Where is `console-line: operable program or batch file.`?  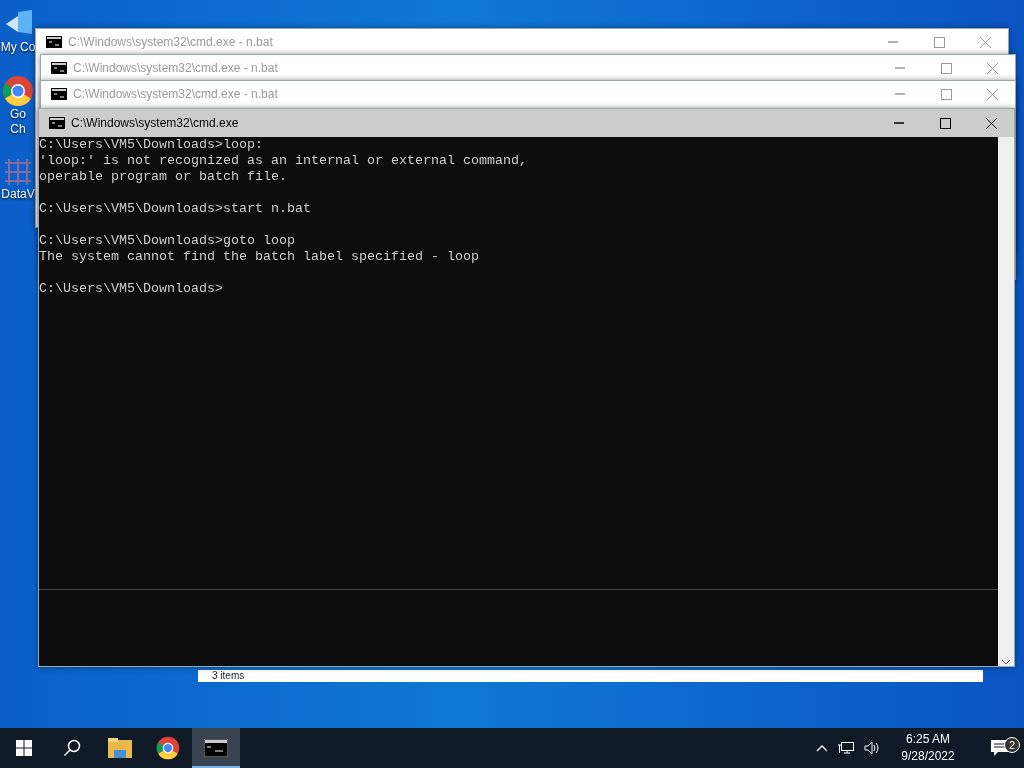
console-line: operable program or batch file. is located at coordinates (163, 177).